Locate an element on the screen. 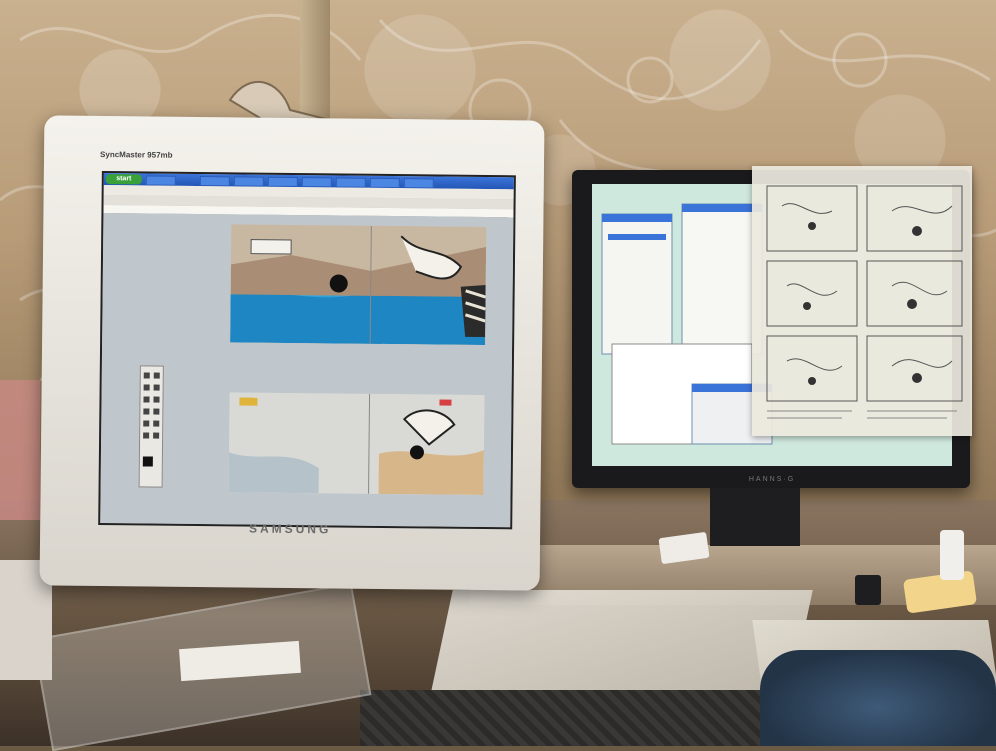  storyboard-sketches is located at coordinates (864, 302).